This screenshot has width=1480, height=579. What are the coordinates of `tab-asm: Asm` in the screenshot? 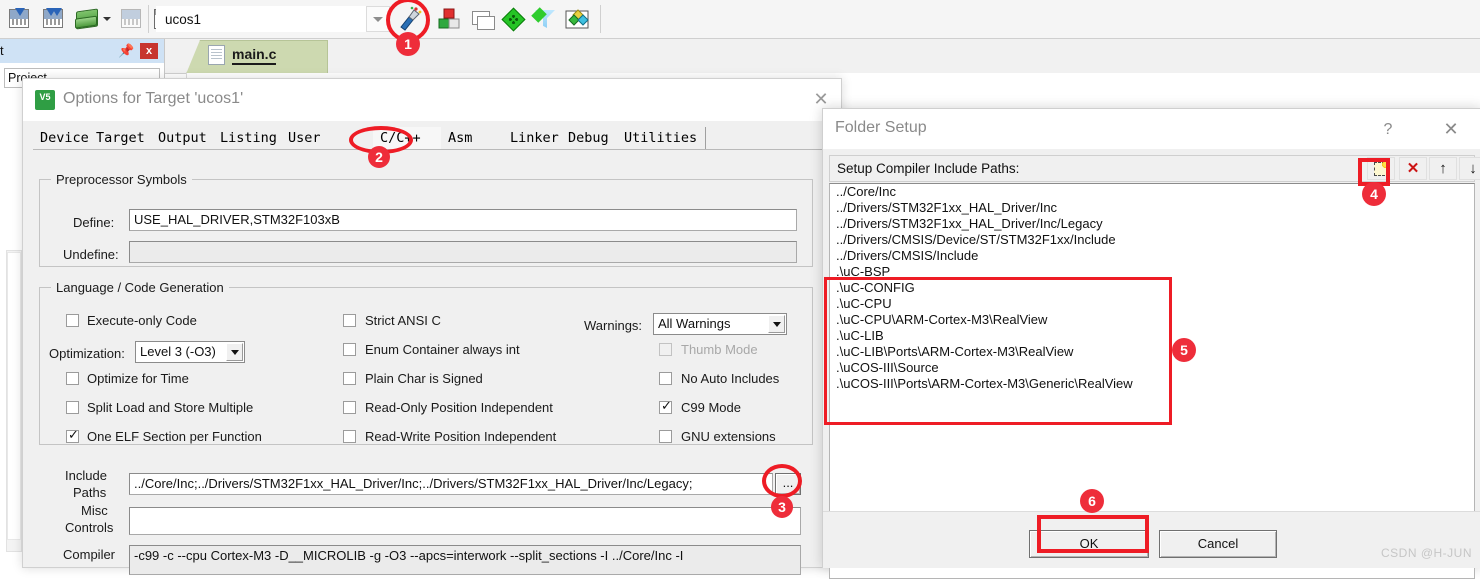 It's located at (476, 138).